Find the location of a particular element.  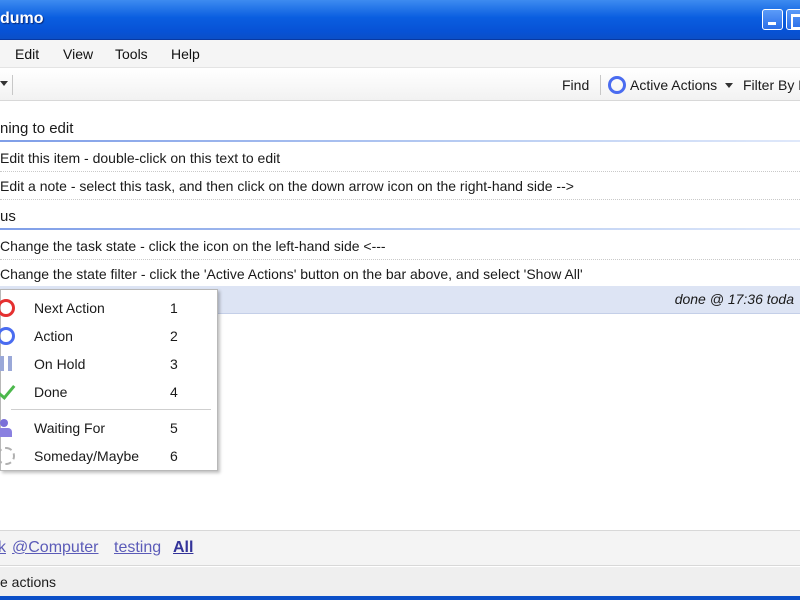

menu-item-done: Done 4 is located at coordinates (109, 391).